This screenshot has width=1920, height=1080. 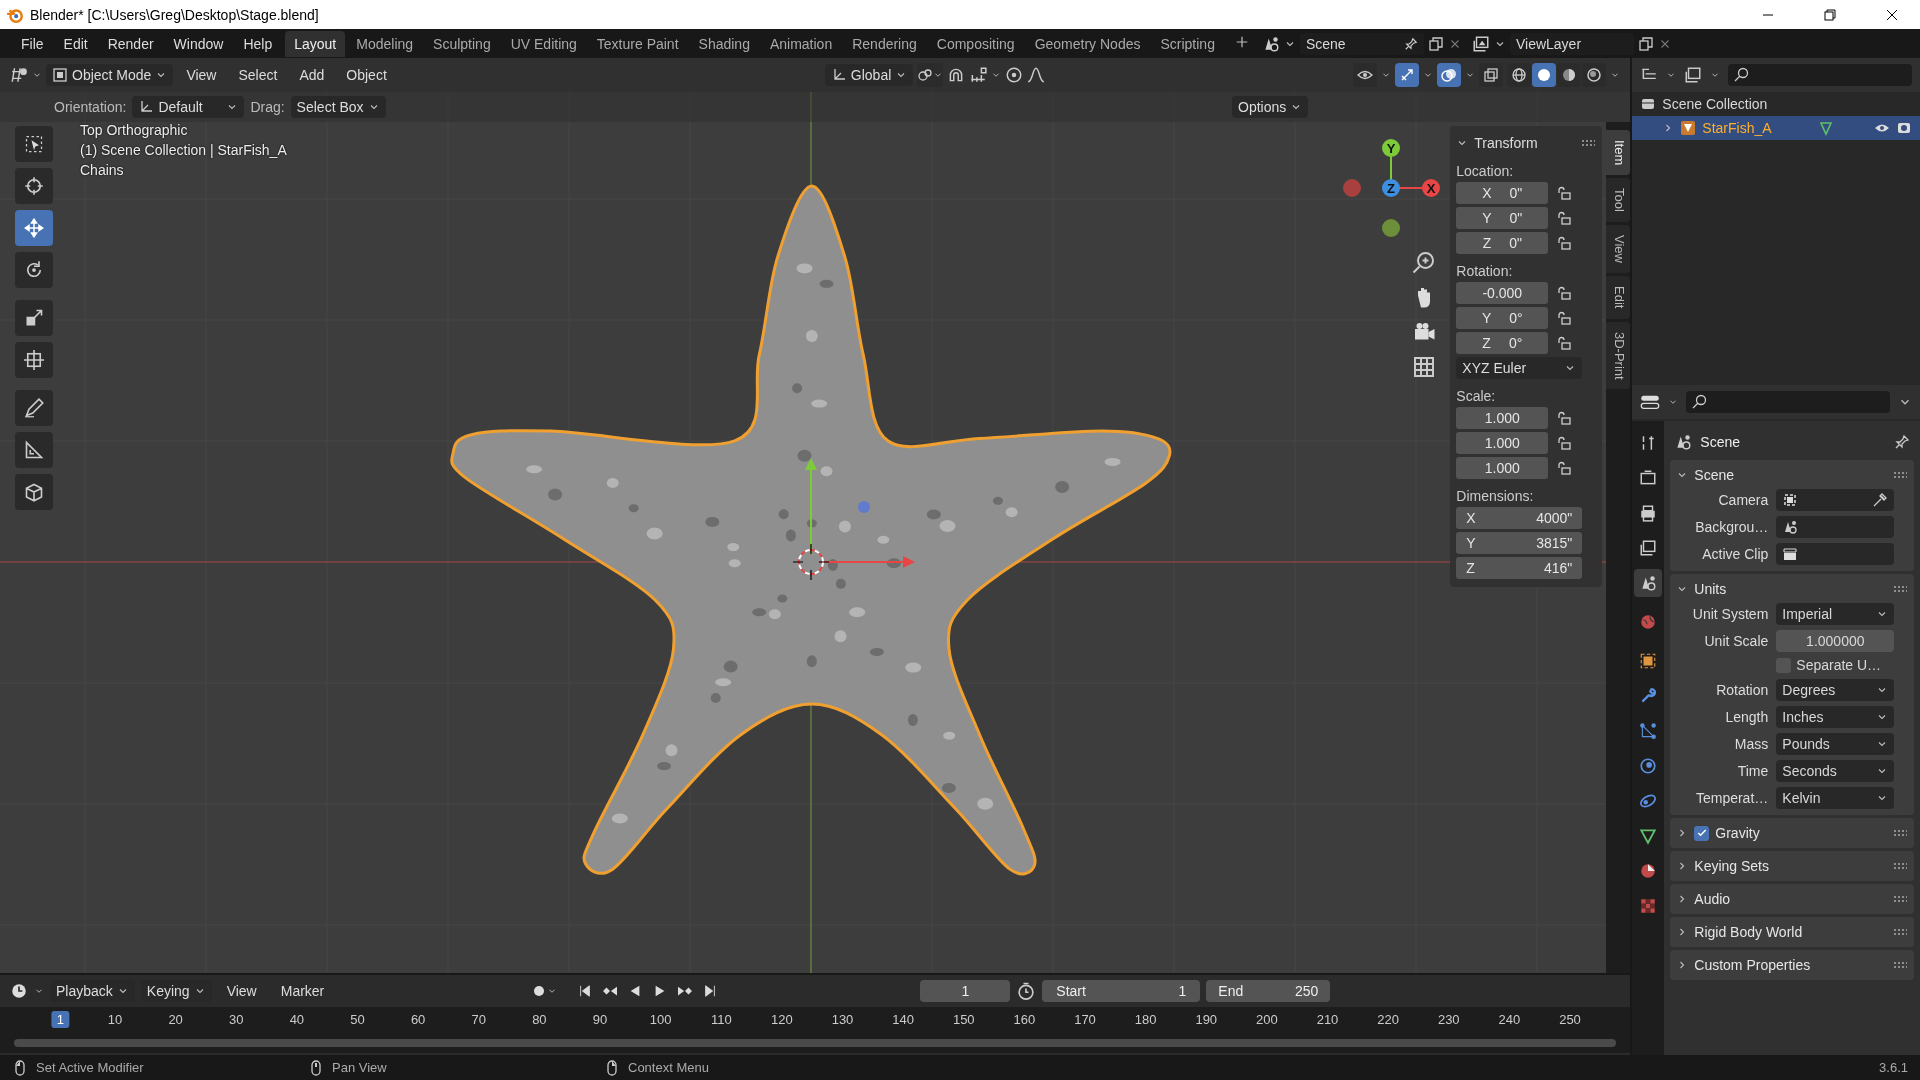 What do you see at coordinates (130, 43) in the screenshot?
I see `menu-item: Render` at bounding box center [130, 43].